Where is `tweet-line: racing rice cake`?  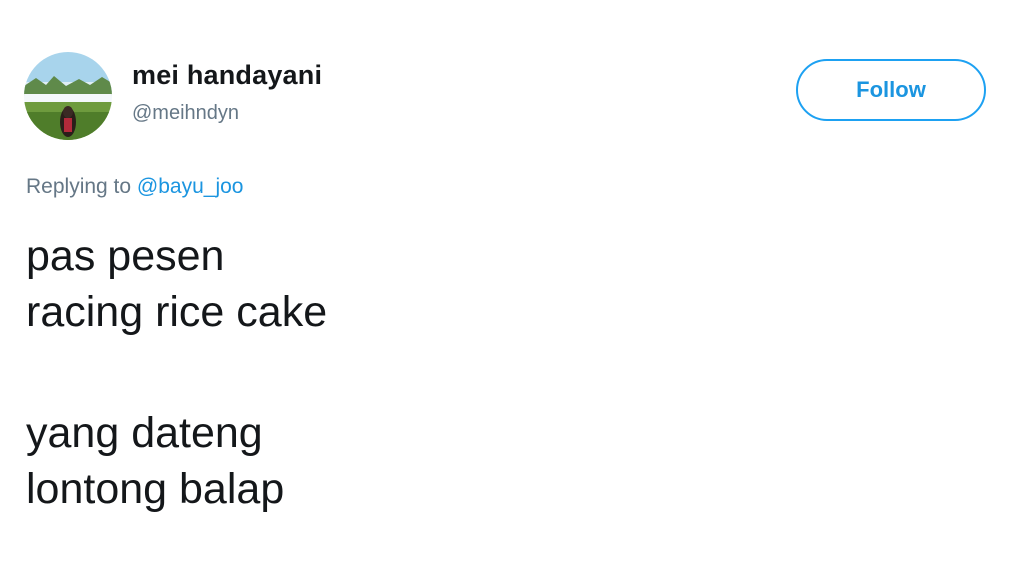 tweet-line: racing rice cake is located at coordinates (177, 312).